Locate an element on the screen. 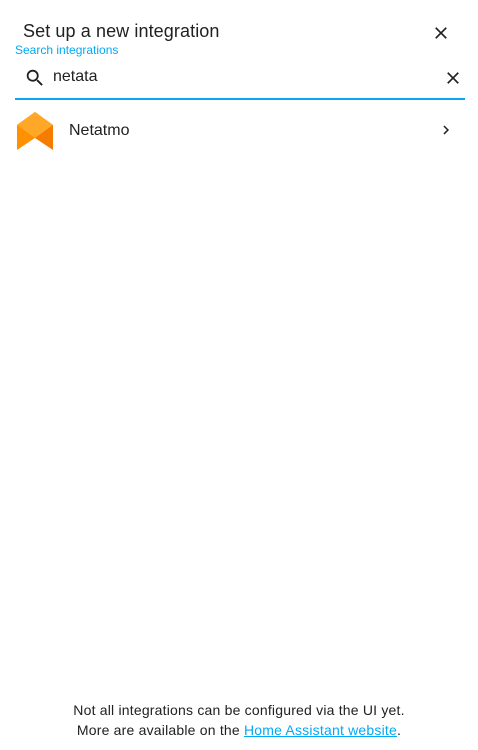 This screenshot has height=750, width=478. search-field: Search integrations is located at coordinates (240, 71).